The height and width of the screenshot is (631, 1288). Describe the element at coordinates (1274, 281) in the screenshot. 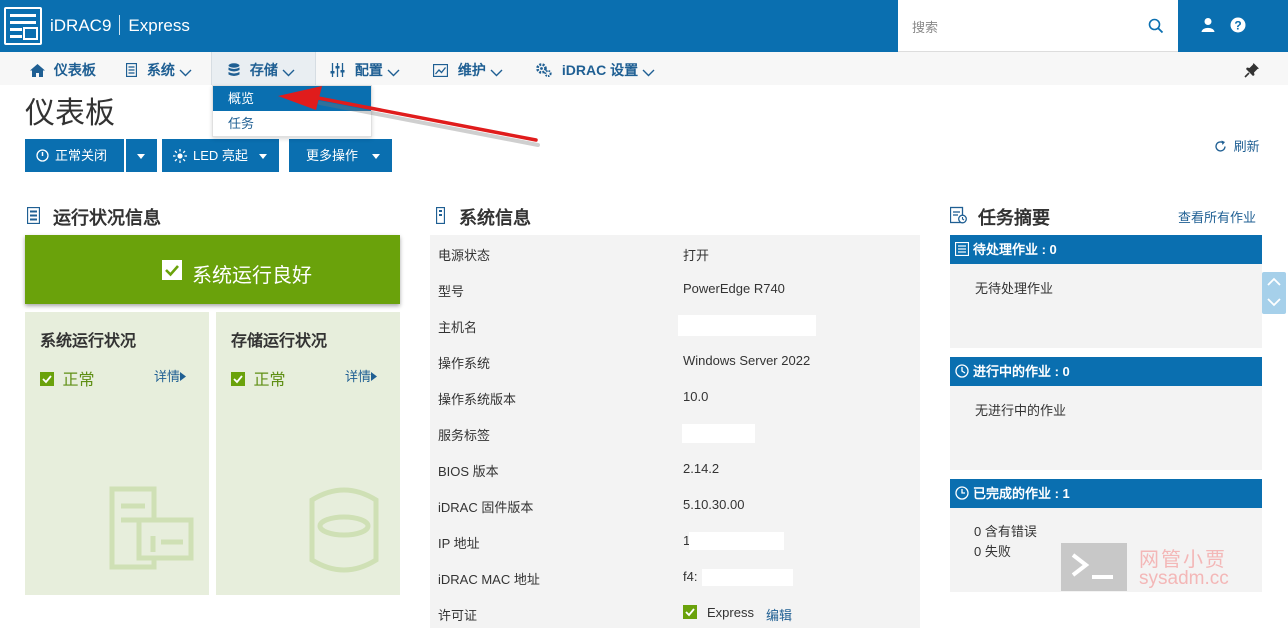

I see `chevron-up-icon` at that location.